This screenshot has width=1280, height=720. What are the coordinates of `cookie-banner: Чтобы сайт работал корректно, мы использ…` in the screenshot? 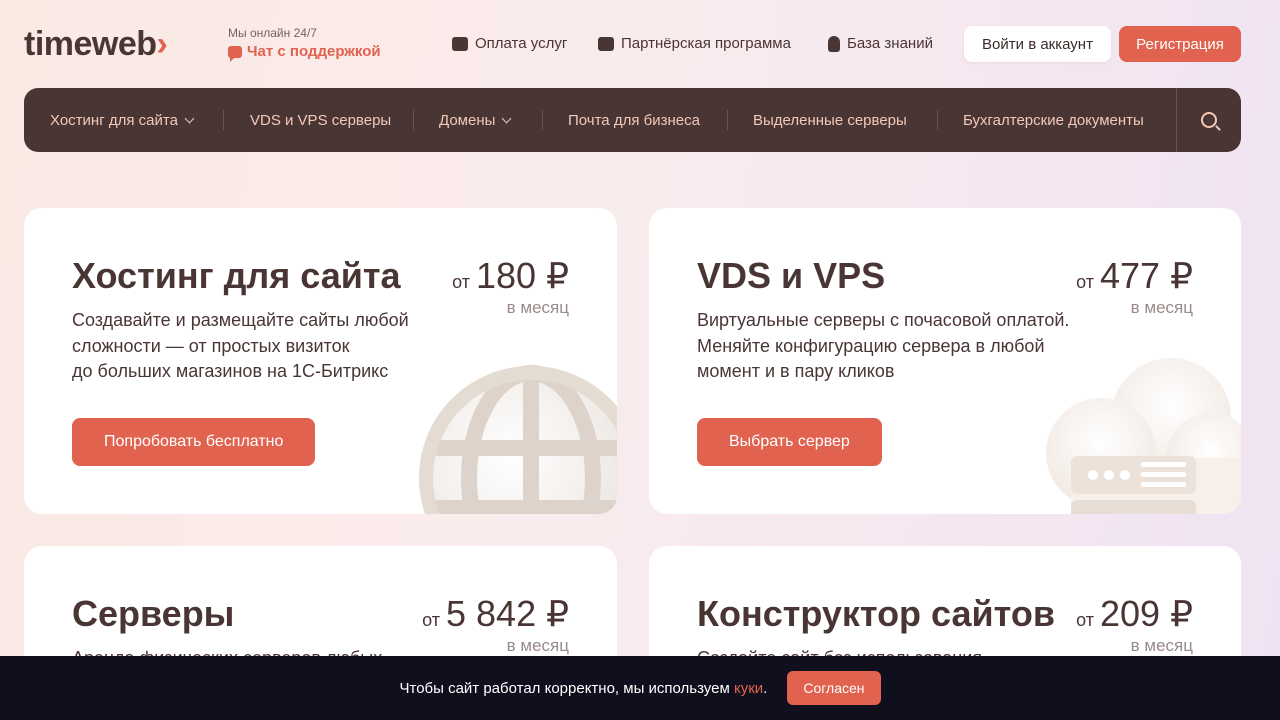 It's located at (640, 688).